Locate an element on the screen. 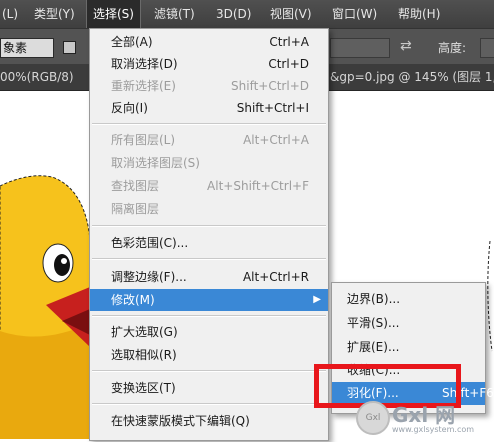 The image size is (494, 442). menu-view: 视图(V) is located at coordinates (291, 14).